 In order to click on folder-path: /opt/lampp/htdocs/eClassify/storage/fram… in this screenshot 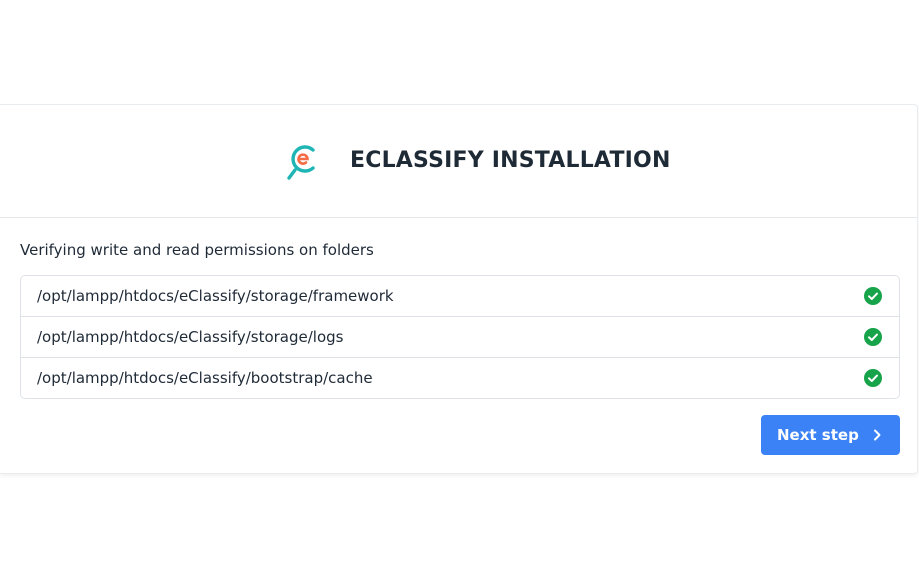, I will do `click(215, 296)`.